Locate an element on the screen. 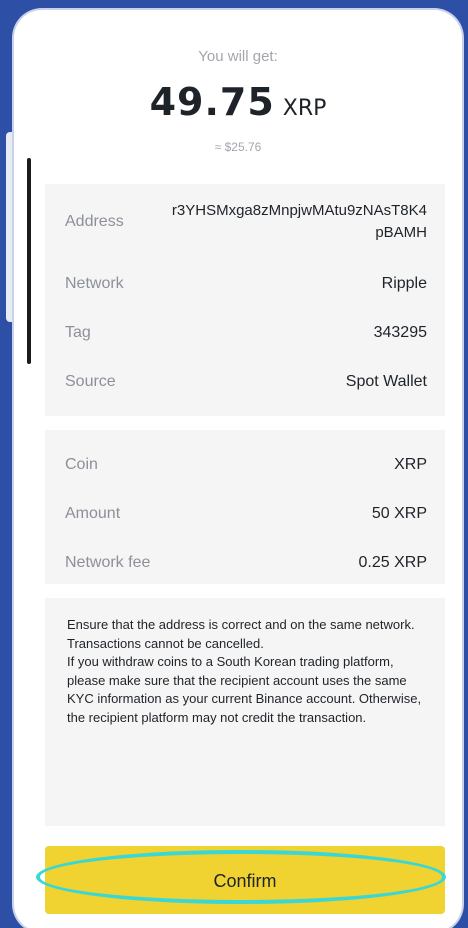 The width and height of the screenshot is (468, 928). amount-value: 49.75 is located at coordinates (212, 102).